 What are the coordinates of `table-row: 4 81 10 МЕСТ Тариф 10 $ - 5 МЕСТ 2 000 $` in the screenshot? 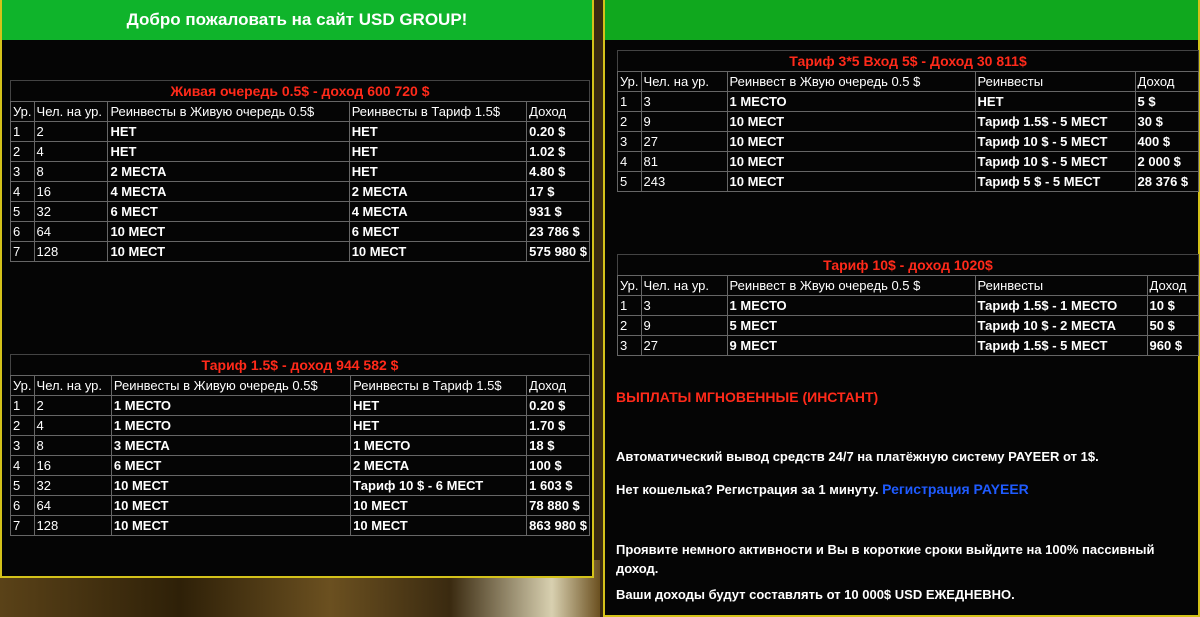 It's located at (908, 161).